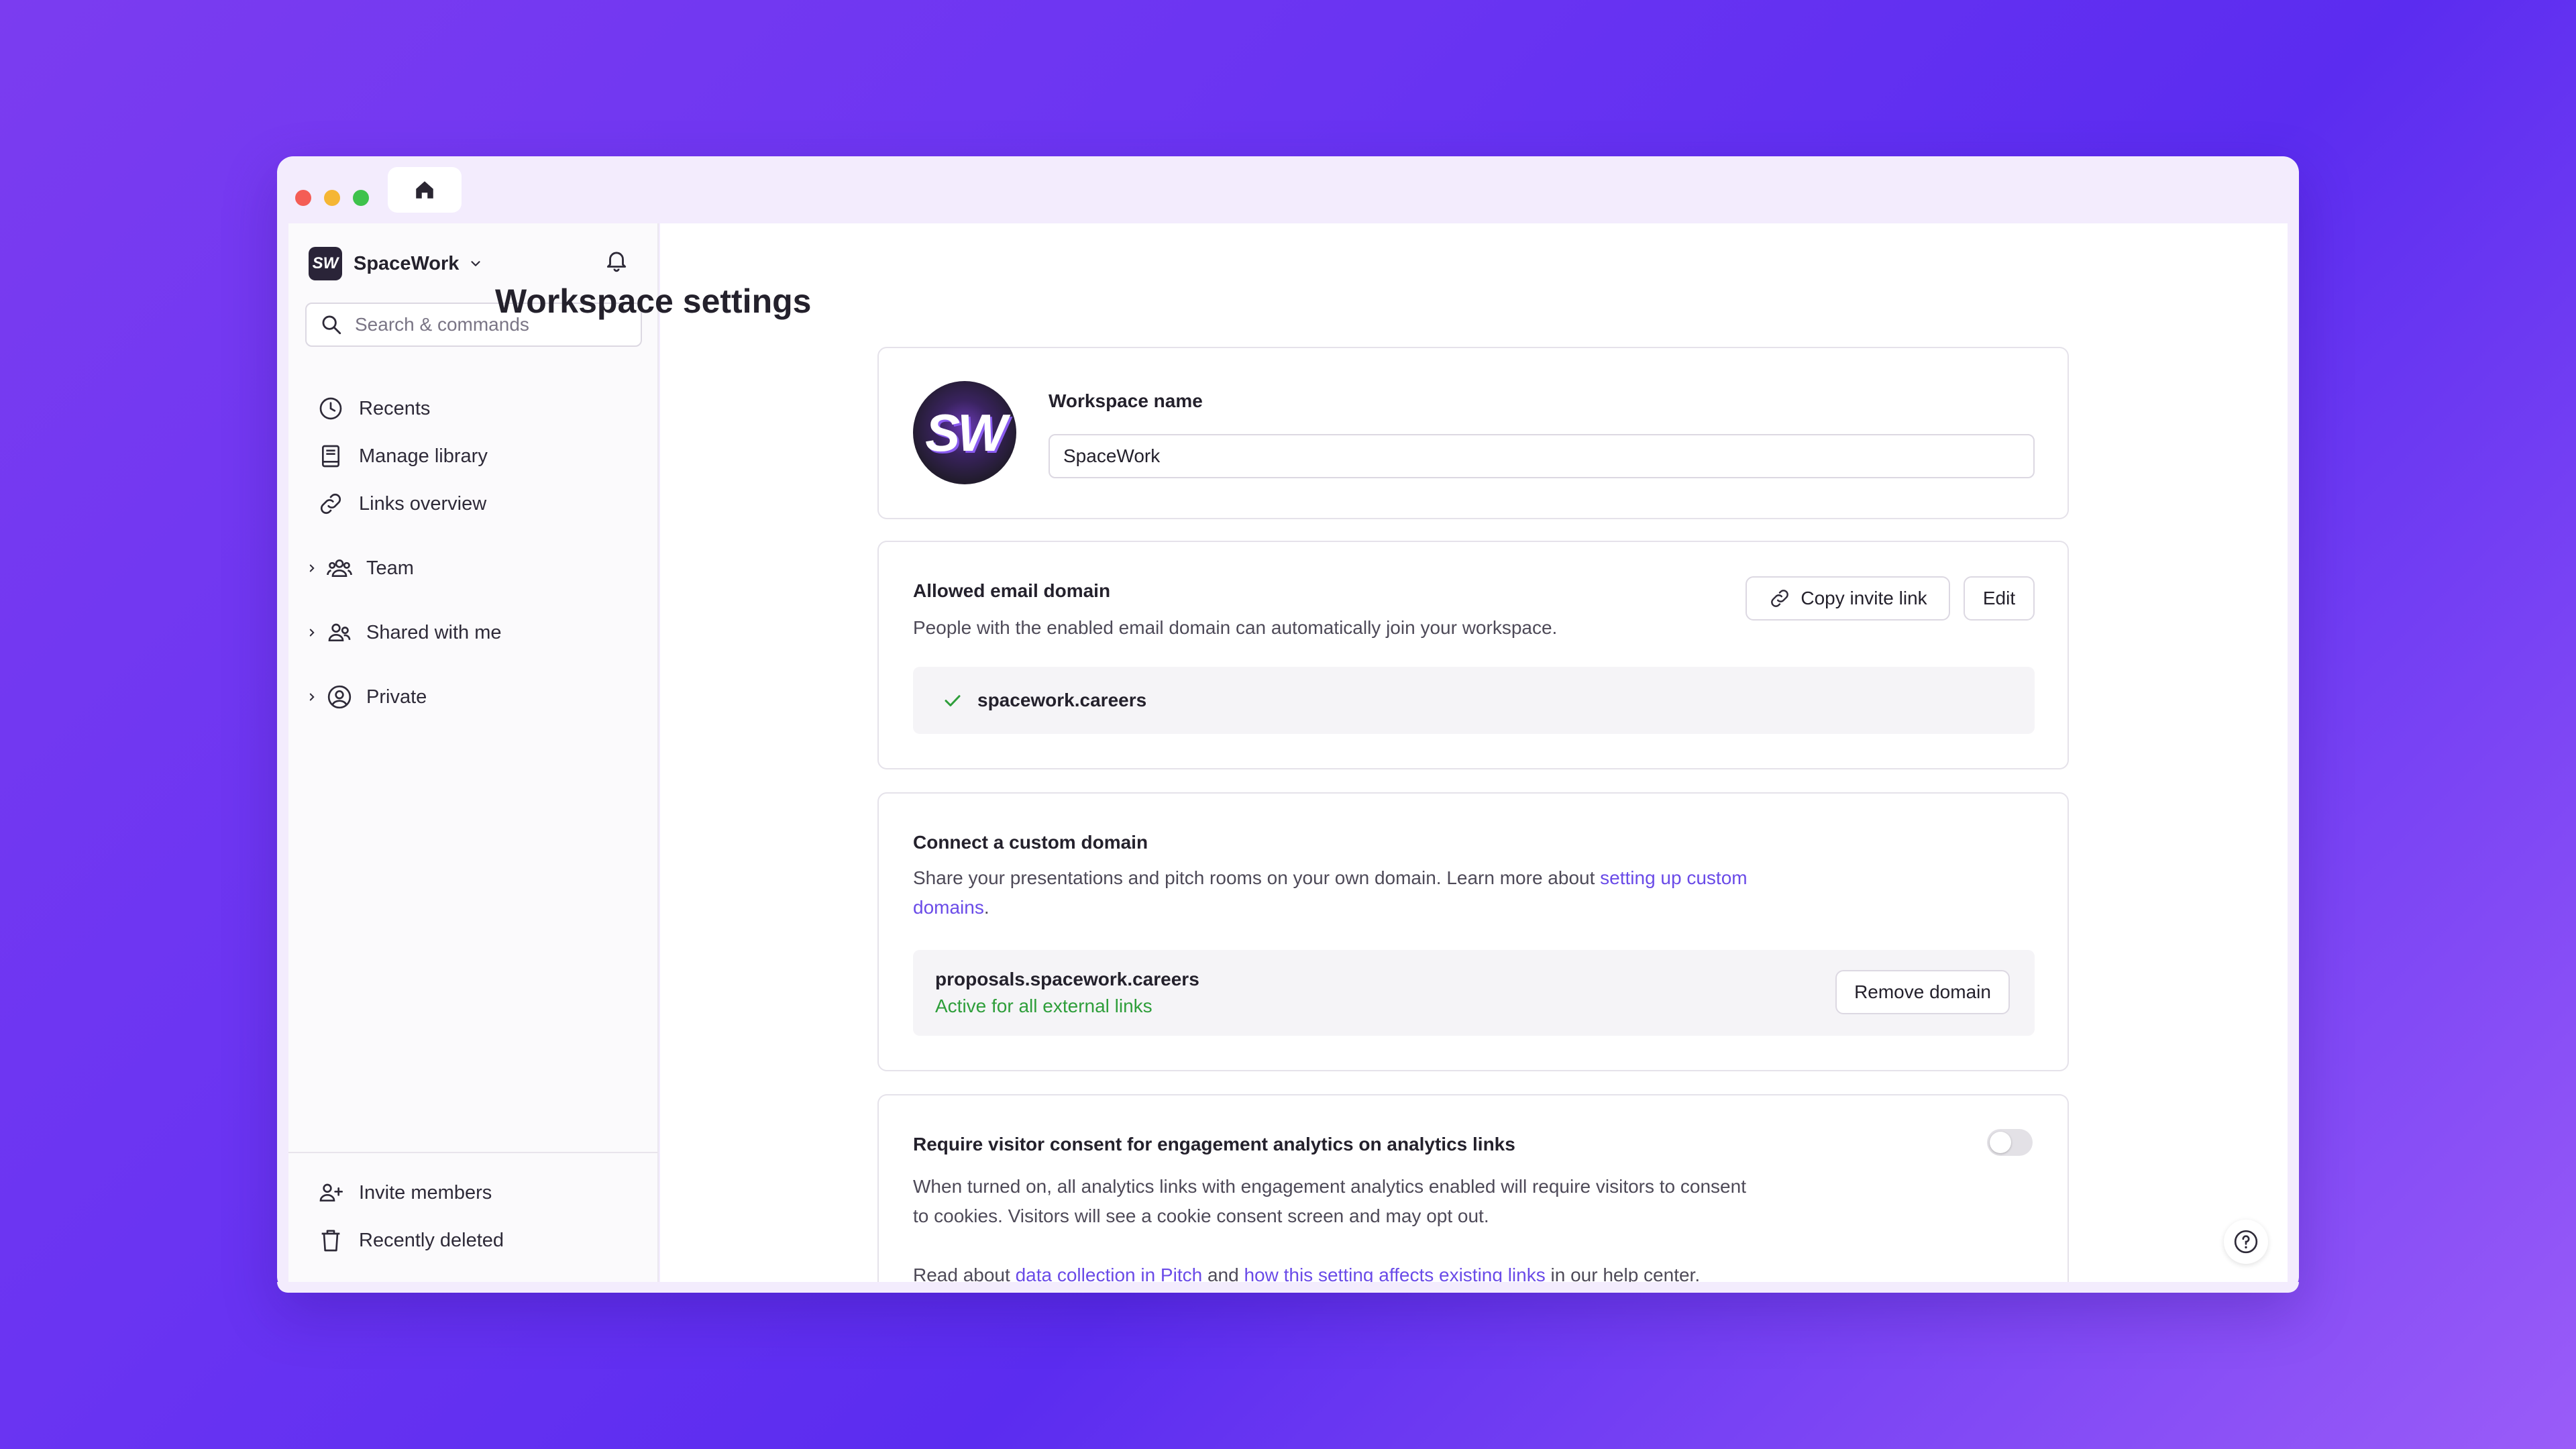 The width and height of the screenshot is (2576, 1449). I want to click on sidebar-tree-label: Private, so click(396, 697).